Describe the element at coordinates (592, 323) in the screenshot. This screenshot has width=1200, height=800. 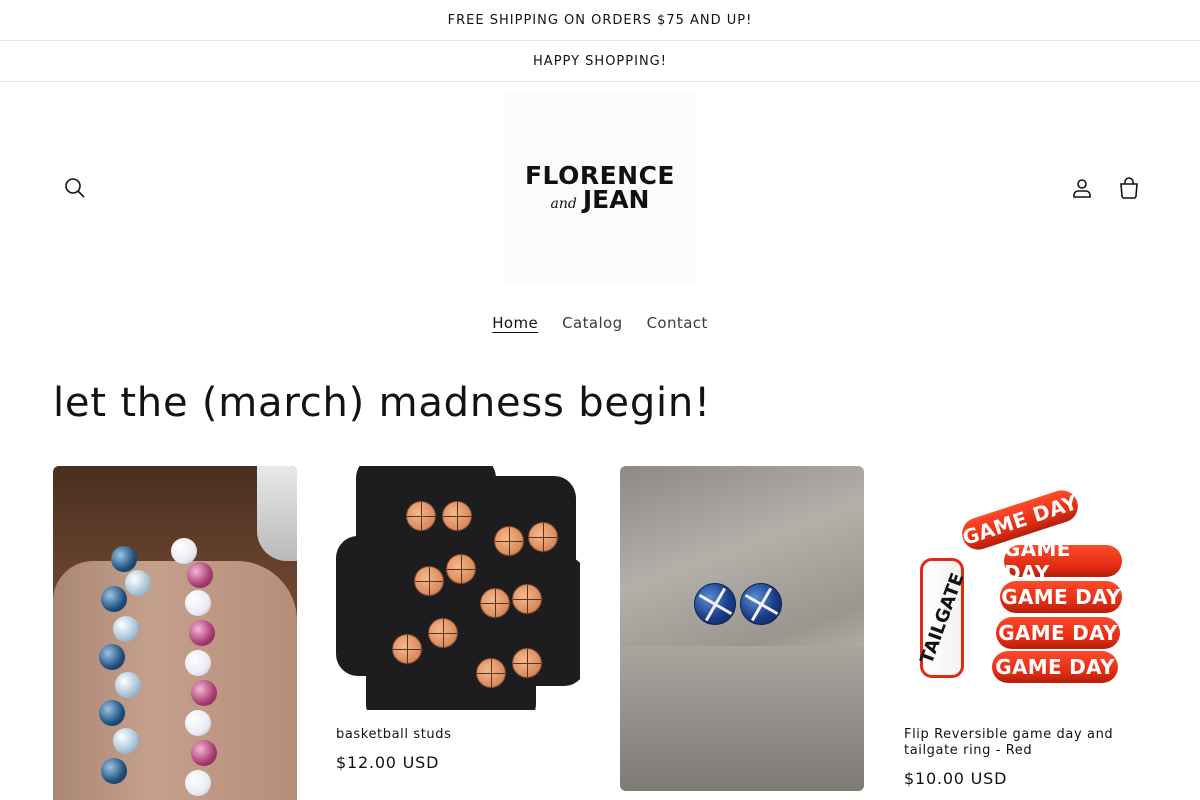
I see `nav-link-catalog: Catalog` at that location.